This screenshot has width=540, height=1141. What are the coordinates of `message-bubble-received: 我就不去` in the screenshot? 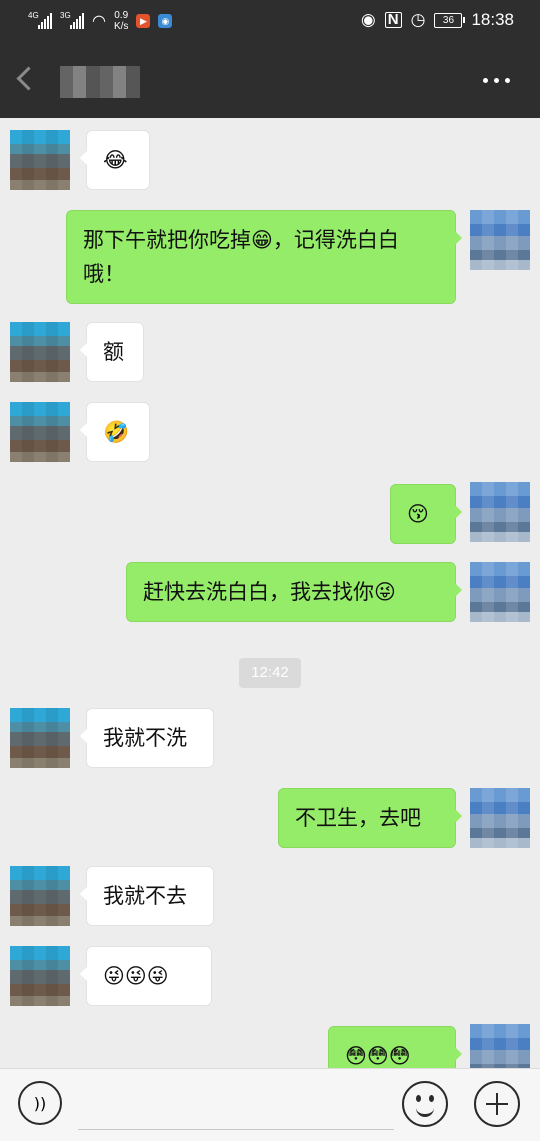 It's located at (147, 896).